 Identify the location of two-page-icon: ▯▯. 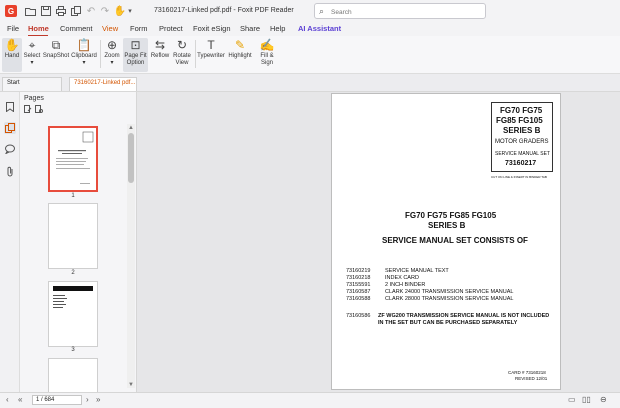
(586, 399).